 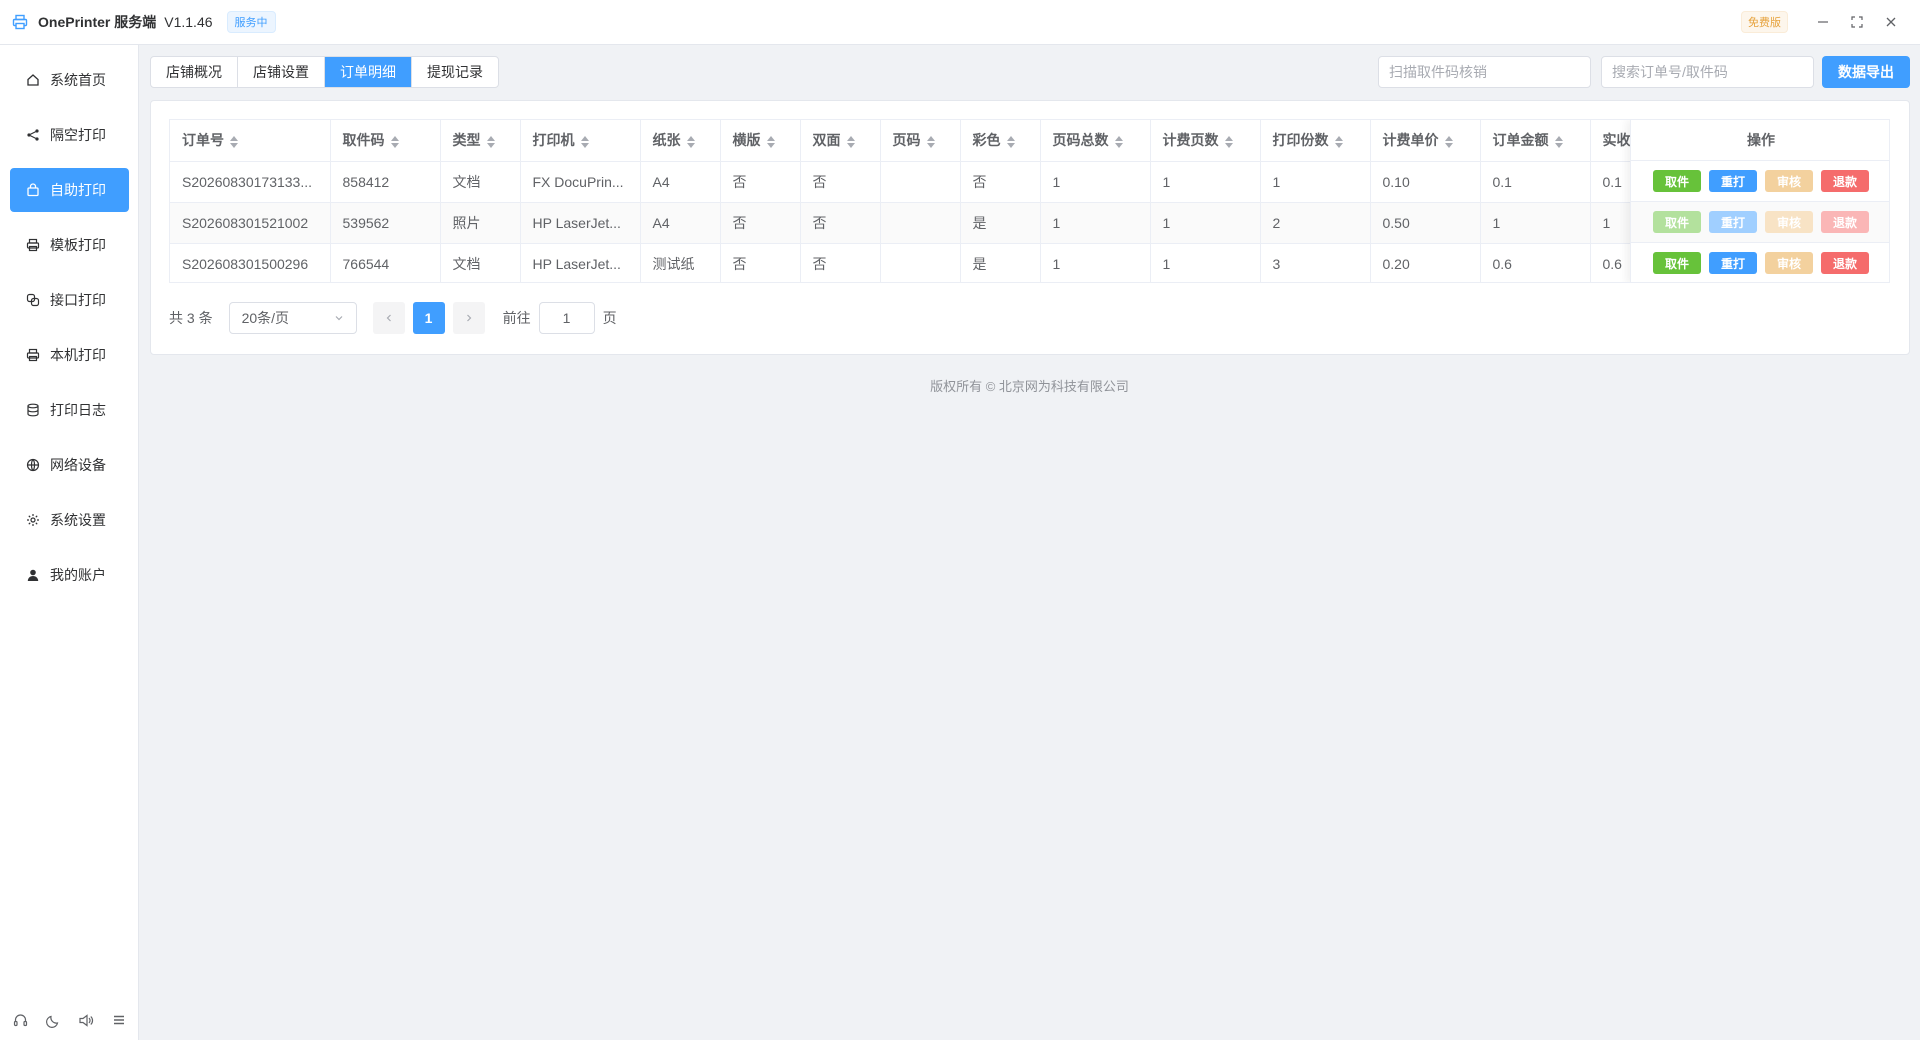 I want to click on order-number-cell: S202608301521002, so click(x=250, y=223).